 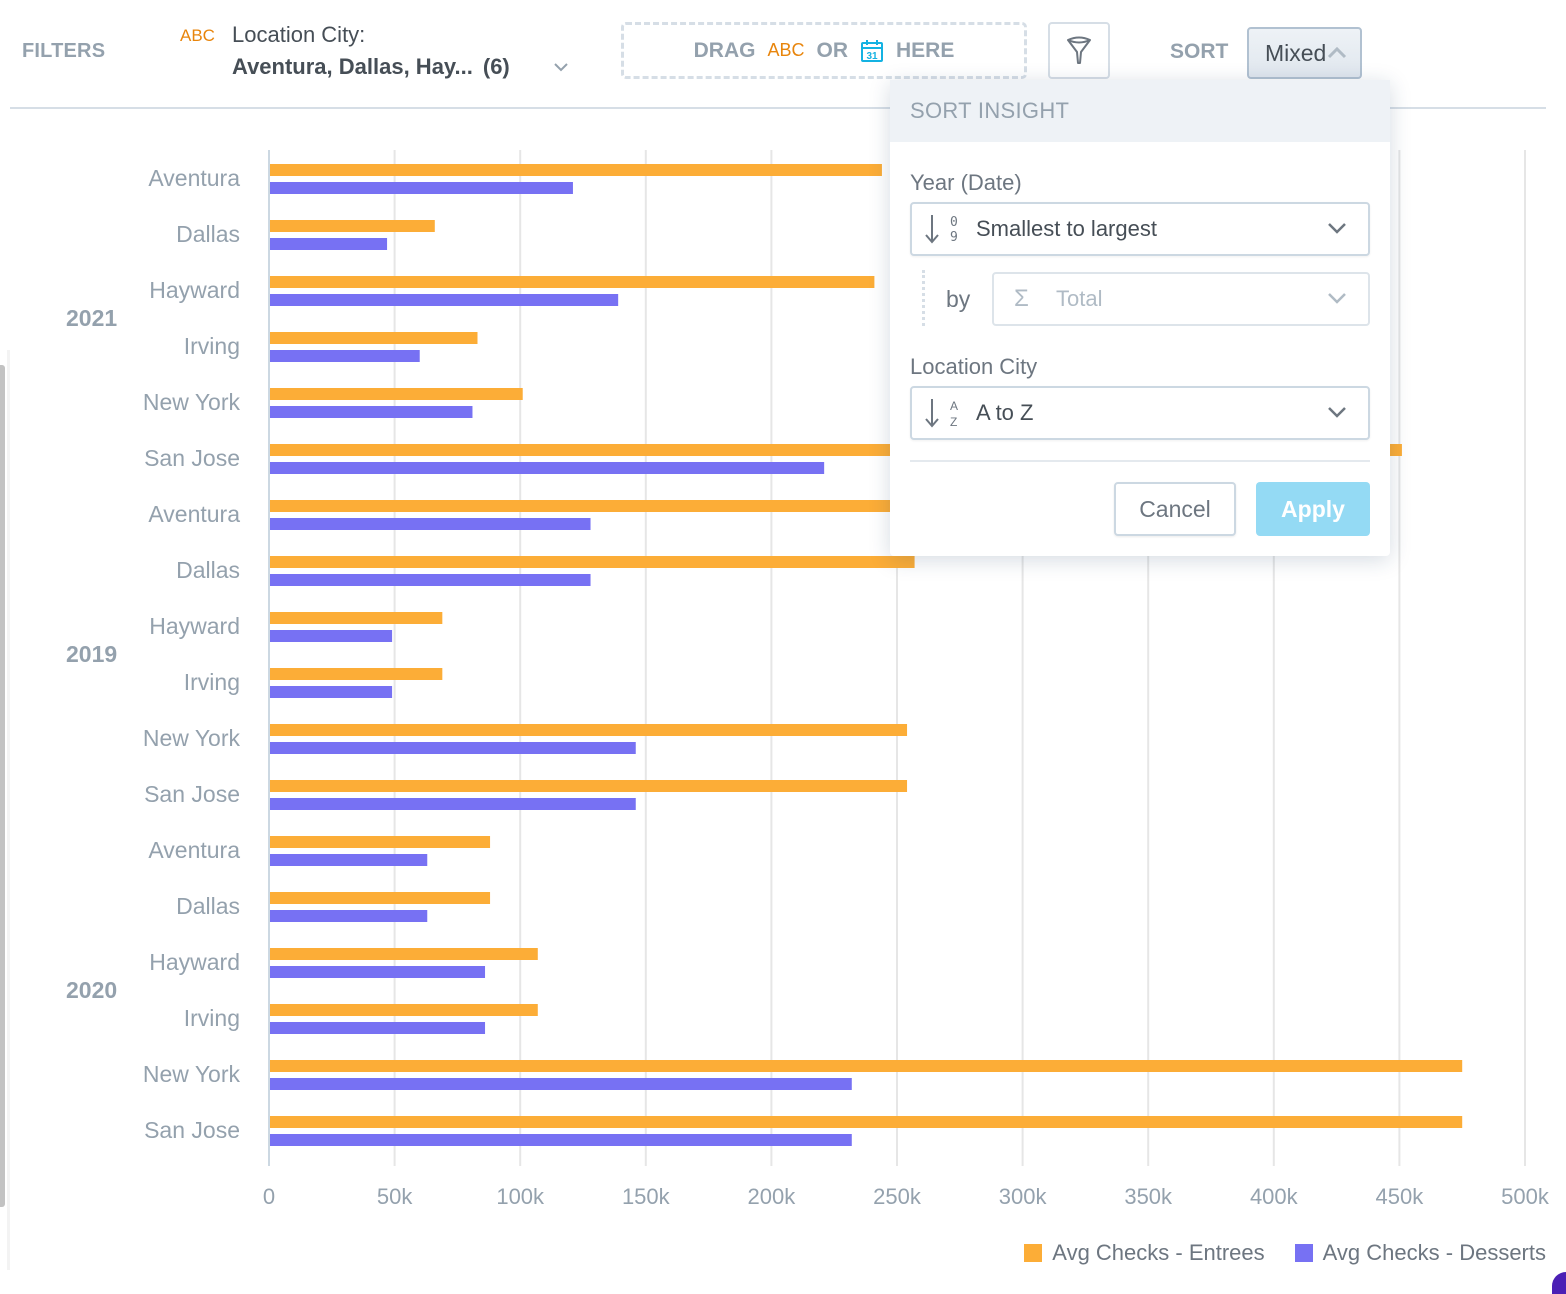 What do you see at coordinates (1303, 1253) in the screenshot?
I see `legend-swatch-desserts` at bounding box center [1303, 1253].